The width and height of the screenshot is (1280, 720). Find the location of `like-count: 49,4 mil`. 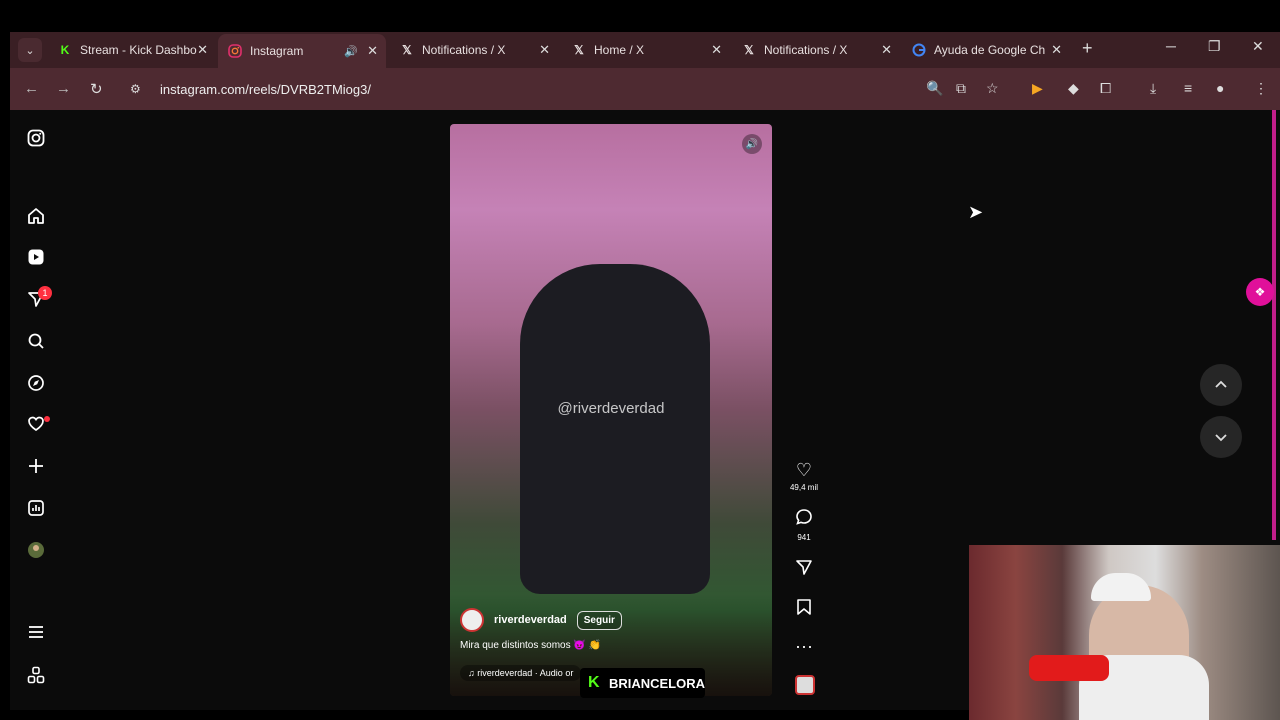

like-count: 49,4 mil is located at coordinates (803, 487).